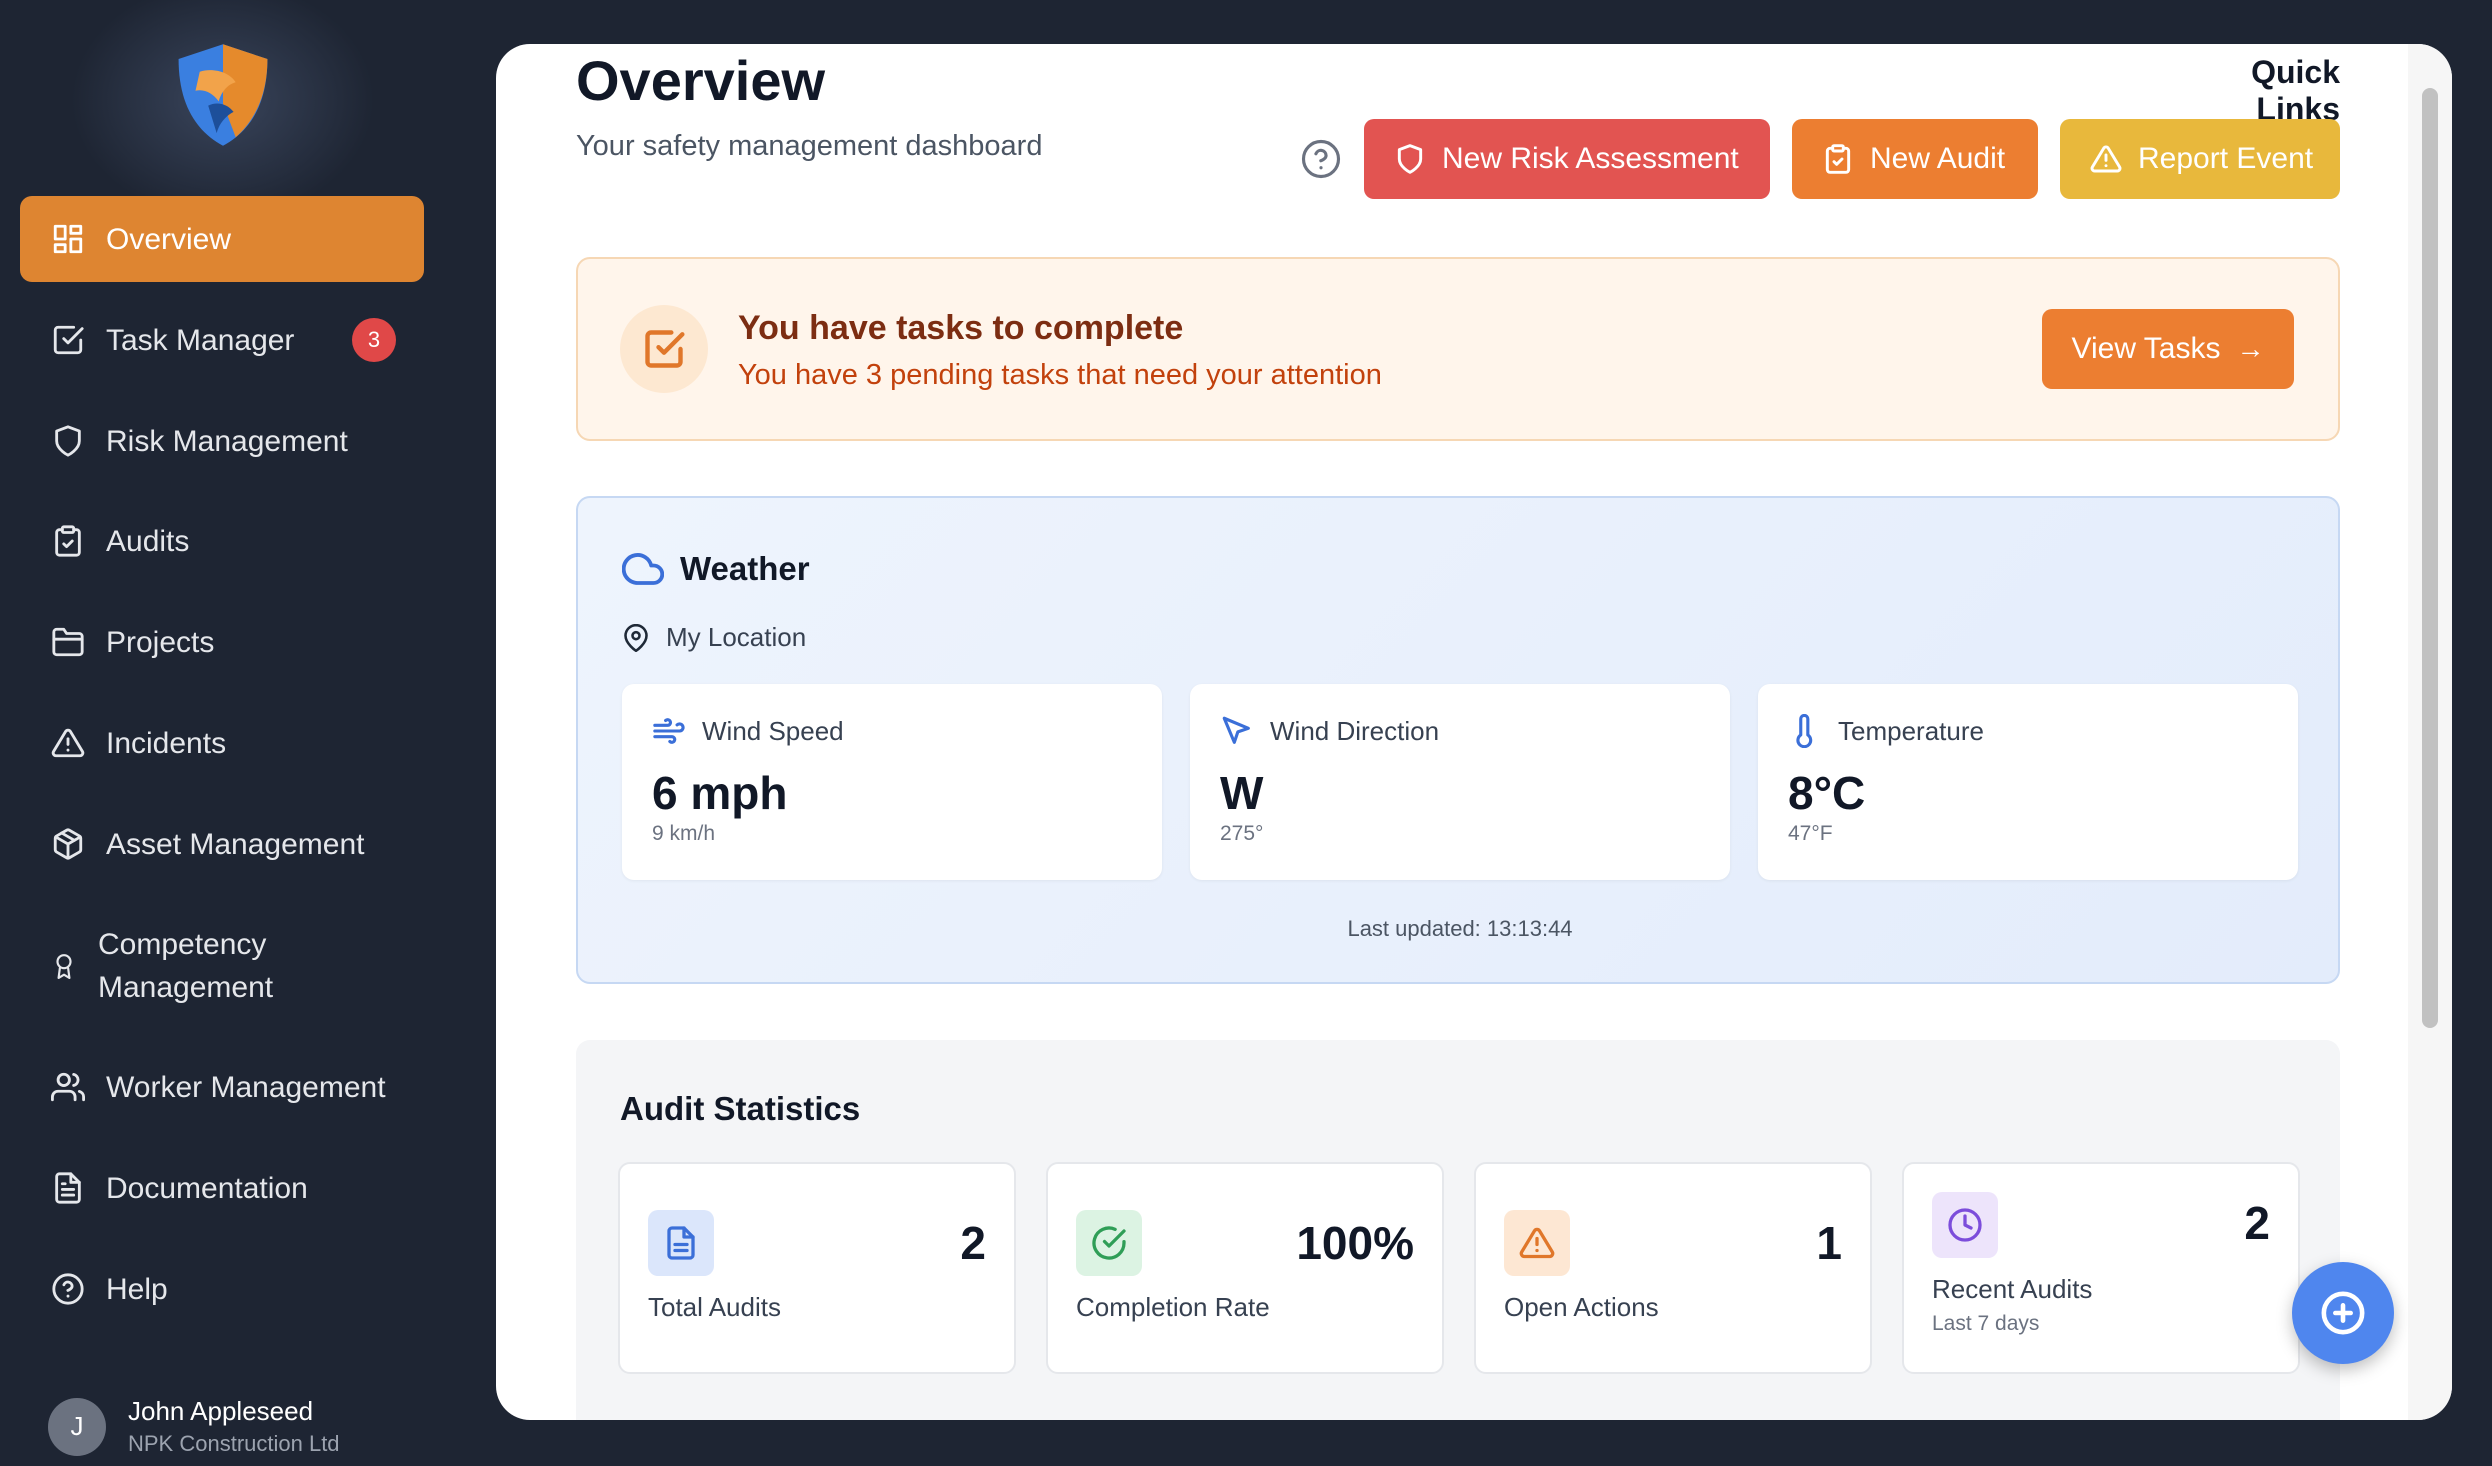 This screenshot has height=1466, width=2492. I want to click on clock-icon, so click(1965, 1225).